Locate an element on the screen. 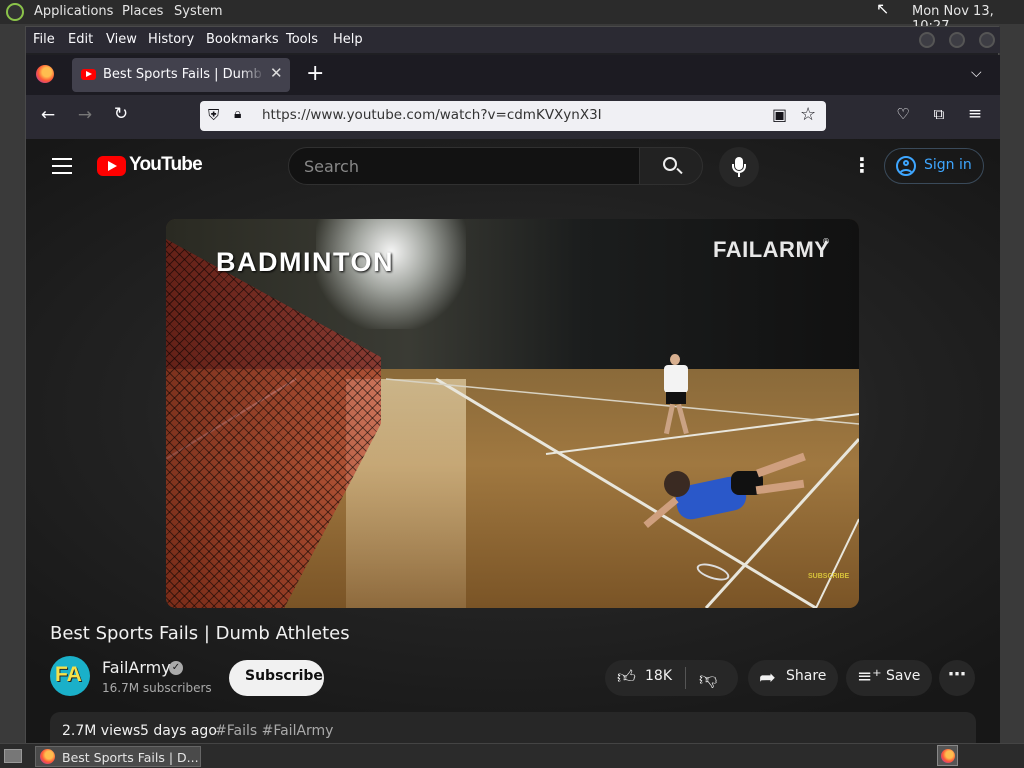 The width and height of the screenshot is (1024, 768). menu-file: File is located at coordinates (44, 39).